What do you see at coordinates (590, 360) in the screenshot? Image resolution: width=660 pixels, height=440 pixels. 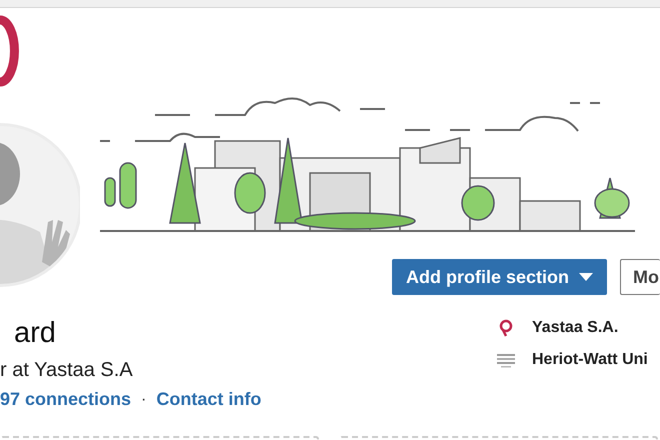 I see `school-name: Heriot-Watt Uni` at bounding box center [590, 360].